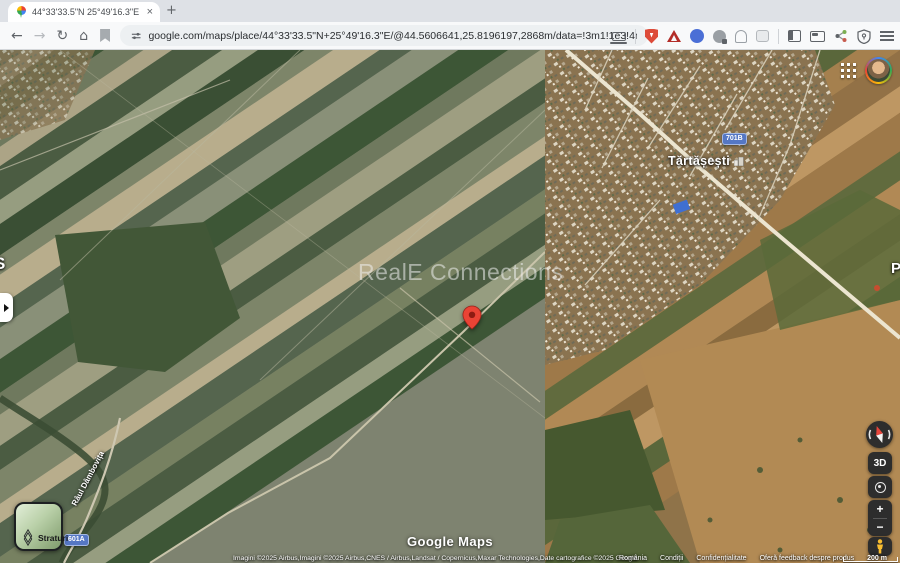  I want to click on tab-strip: 44°33'33.5"N 25°49'16.3"E - × +, so click(450, 11).